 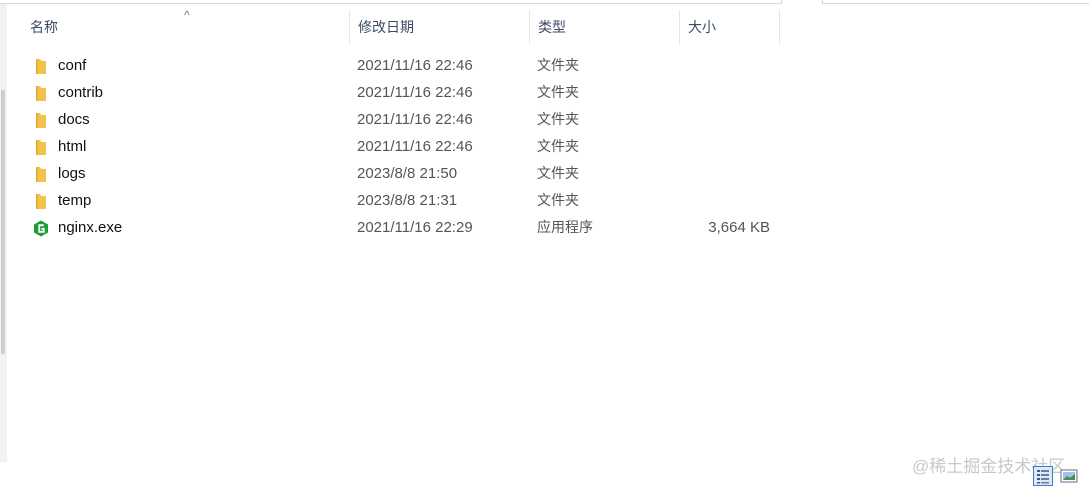 I want to click on navigation-pane-scrollbar, so click(x=3, y=233).